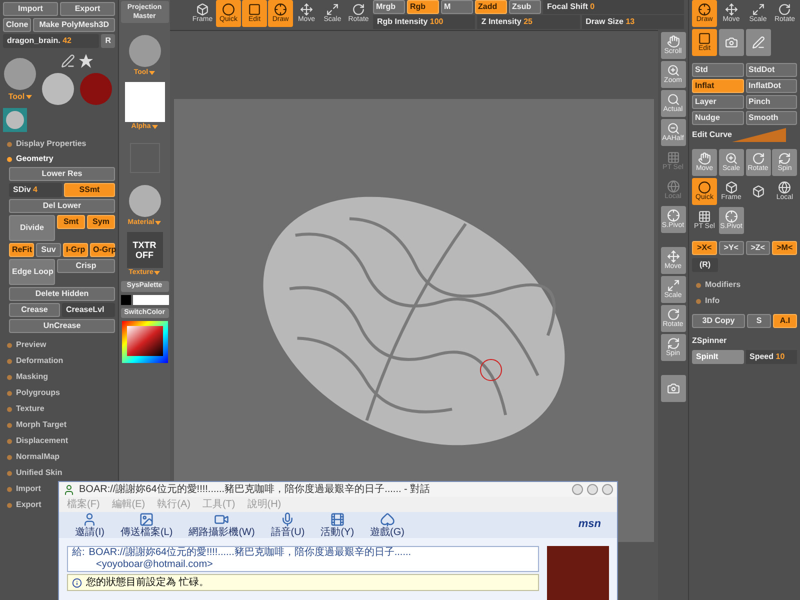 The image size is (800, 600). What do you see at coordinates (62, 206) in the screenshot?
I see `panel-button: Del Lower` at bounding box center [62, 206].